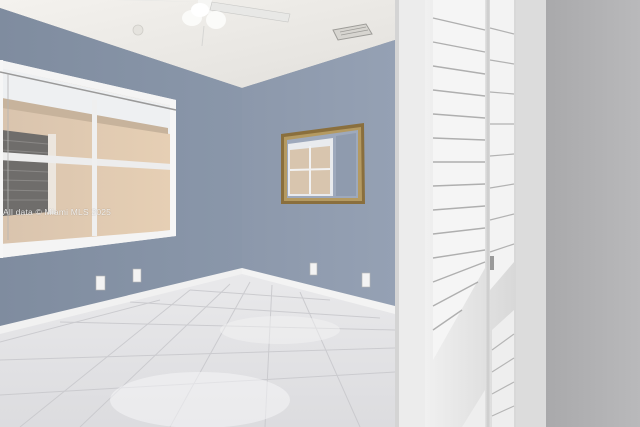  What do you see at coordinates (138, 30) in the screenshot?
I see `smoke-detector` at bounding box center [138, 30].